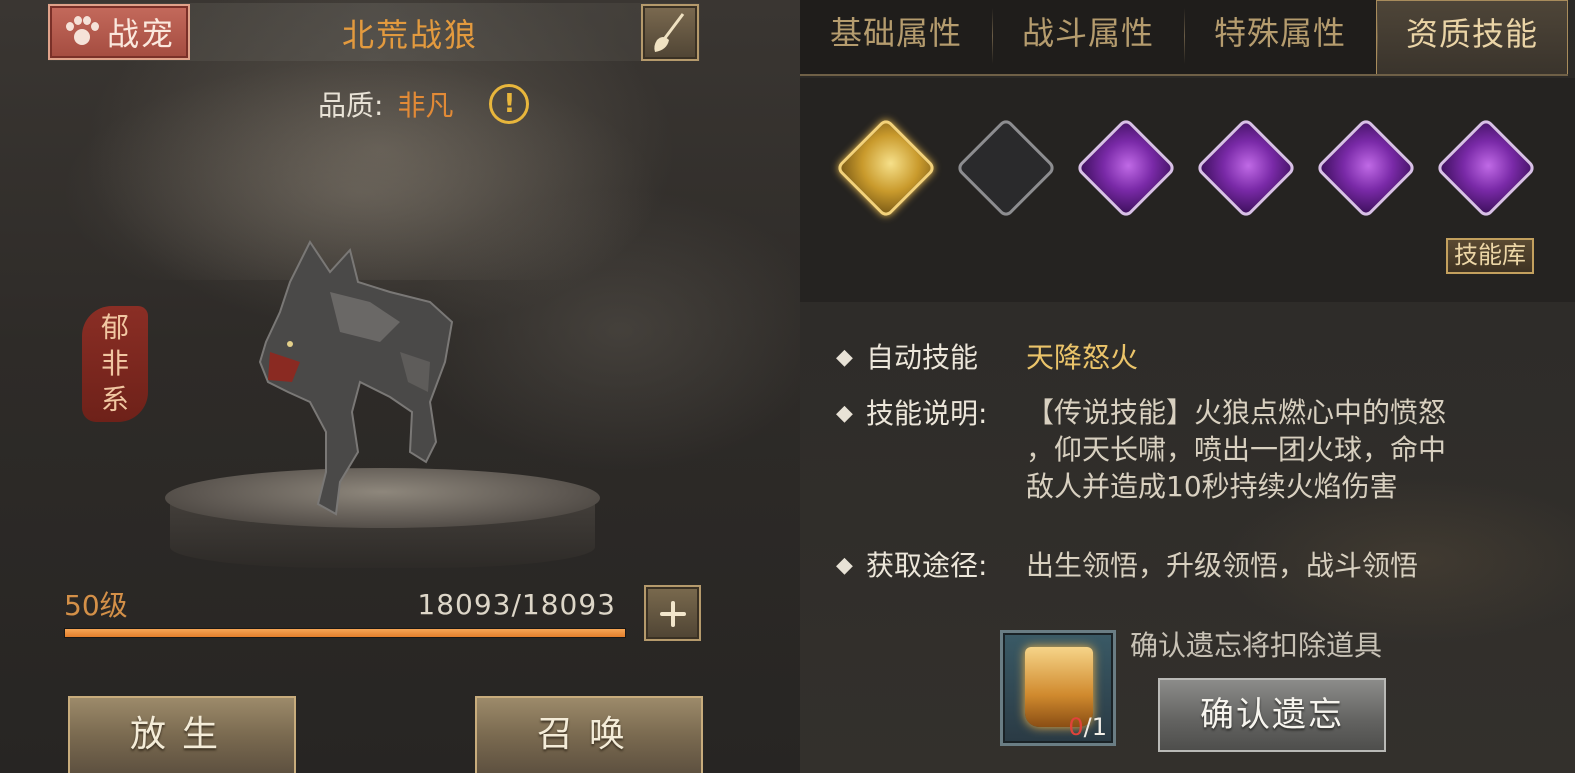 The height and width of the screenshot is (773, 1575). I want to click on attribute-tabs: 基础属性 战斗属性 特殊属性 资质技能, so click(1184, 38).